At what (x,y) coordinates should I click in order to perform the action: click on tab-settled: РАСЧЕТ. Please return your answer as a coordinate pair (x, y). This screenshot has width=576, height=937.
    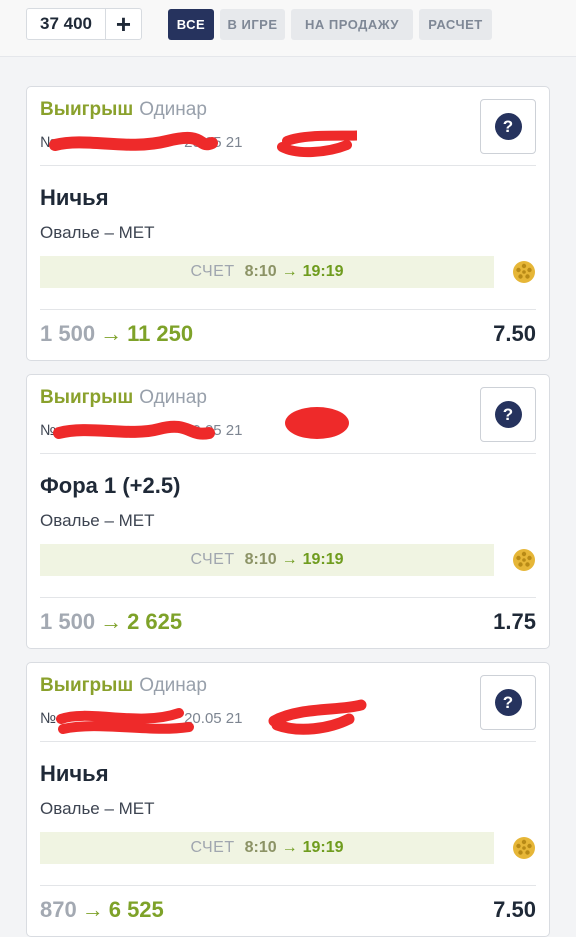
    Looking at the image, I should click on (455, 24).